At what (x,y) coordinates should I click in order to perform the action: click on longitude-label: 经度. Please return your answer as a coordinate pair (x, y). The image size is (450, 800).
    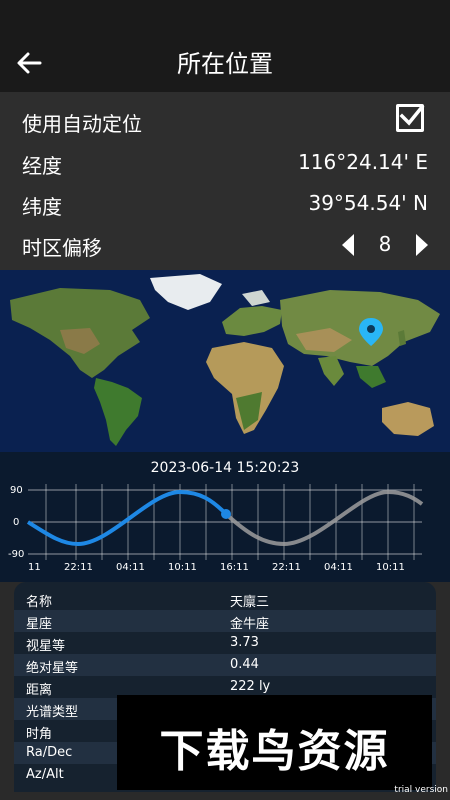
    Looking at the image, I should click on (42, 166).